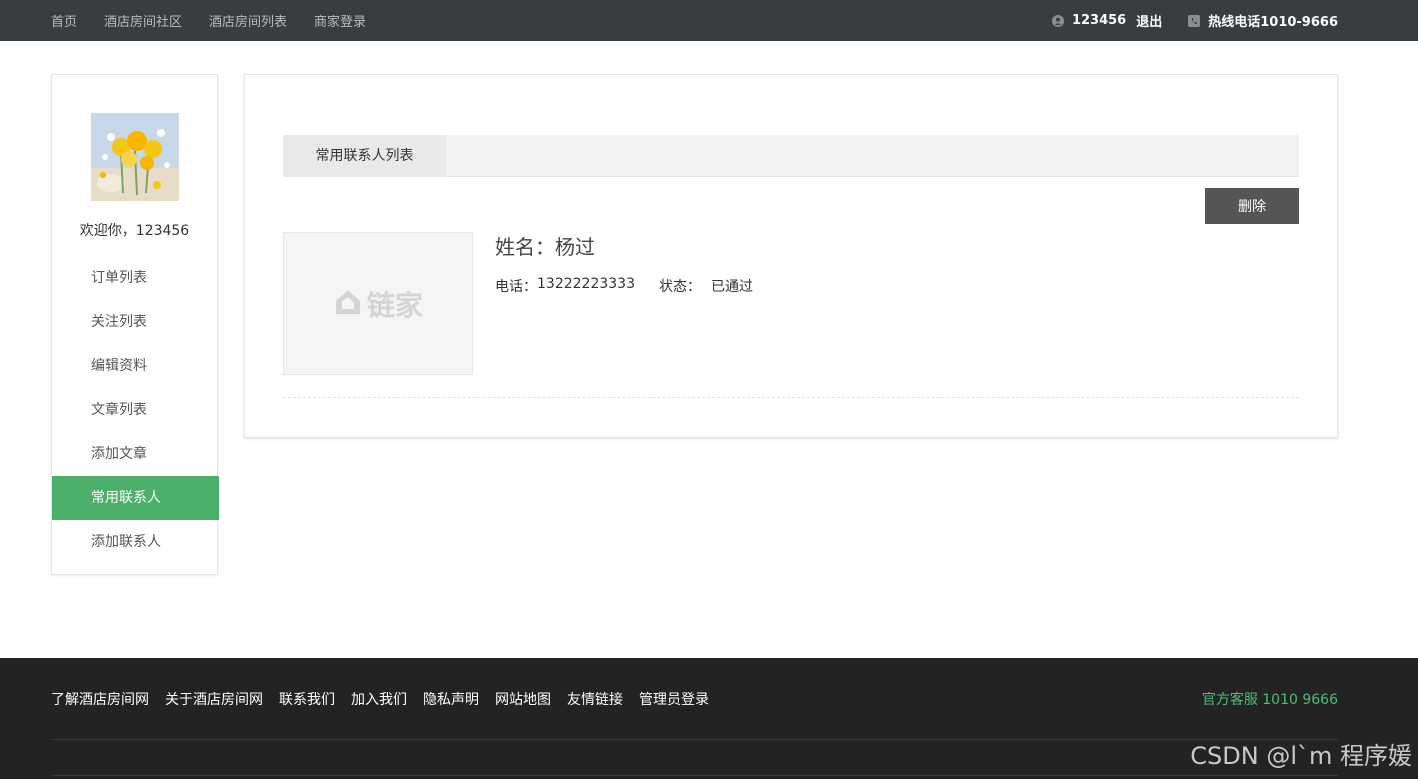 The width and height of the screenshot is (1418, 779). I want to click on footer-link-friend-links: 友情链接, so click(595, 699).